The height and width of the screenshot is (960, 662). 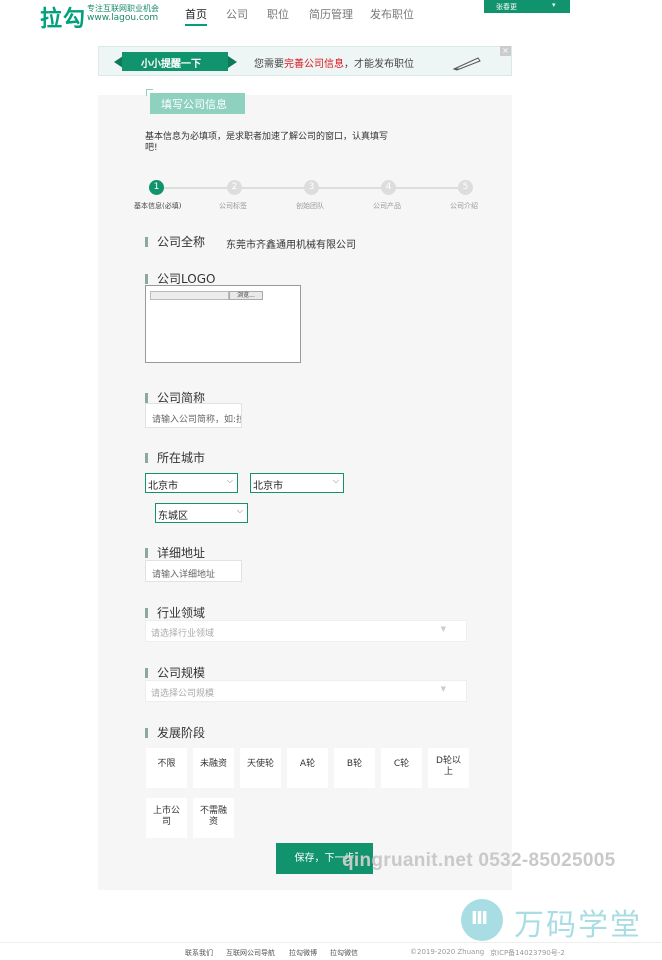 I want to click on user-name: 张春更, so click(x=506, y=7).